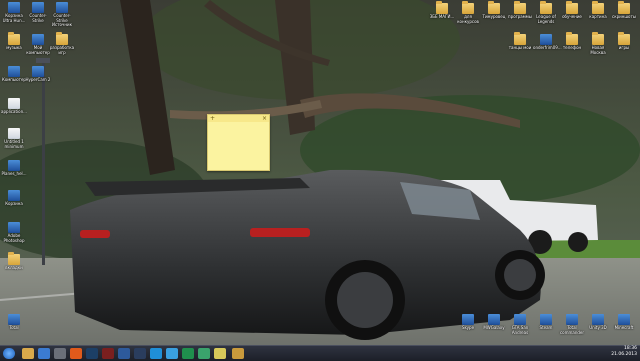 This screenshot has height=361, width=640. I want to click on desktop-icon: Тимуровец, so click(494, 10).